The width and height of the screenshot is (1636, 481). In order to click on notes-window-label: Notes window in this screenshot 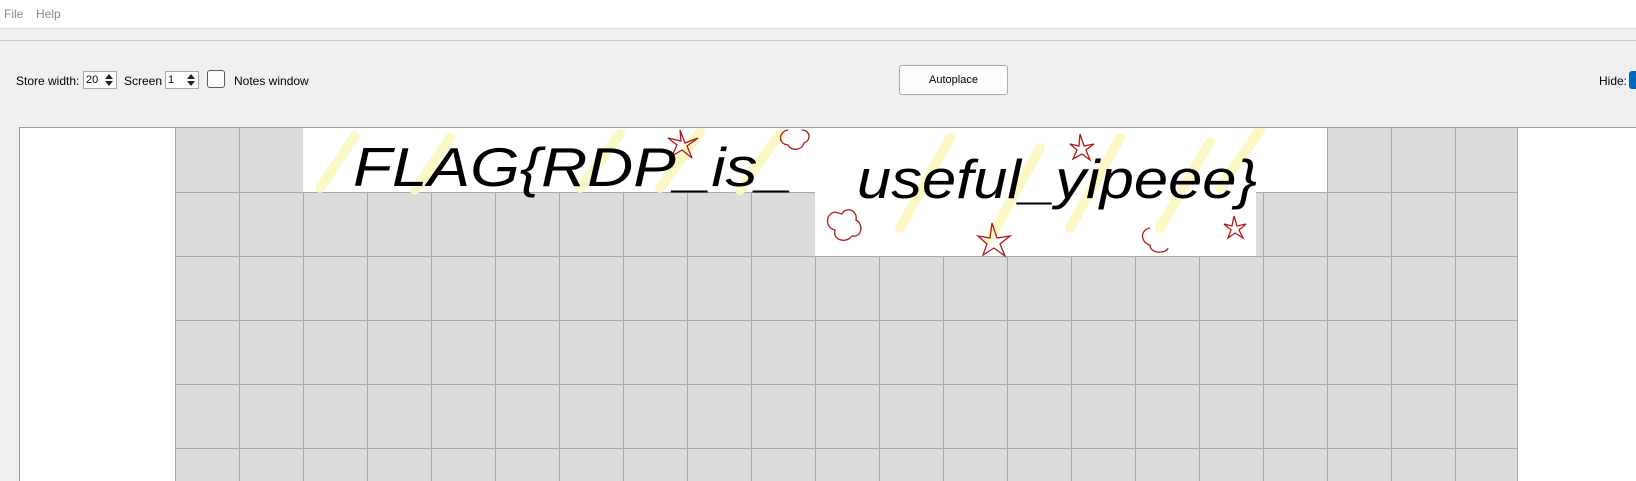, I will do `click(271, 81)`.